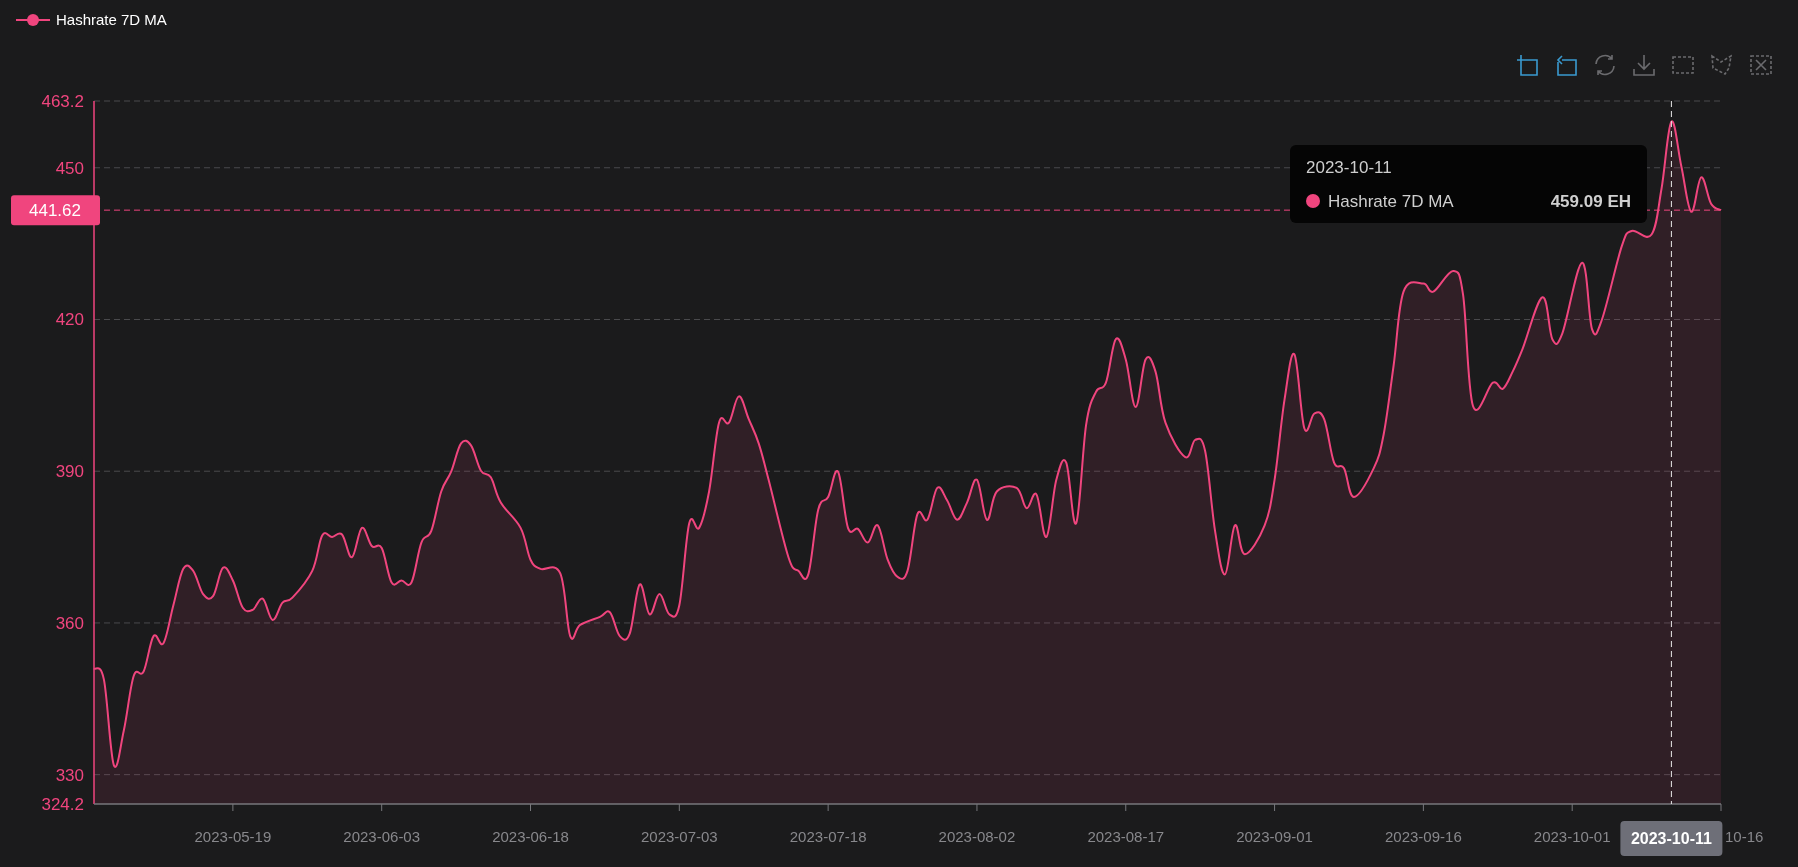  What do you see at coordinates (69, 775) in the screenshot?
I see `y-axis-label: 330` at bounding box center [69, 775].